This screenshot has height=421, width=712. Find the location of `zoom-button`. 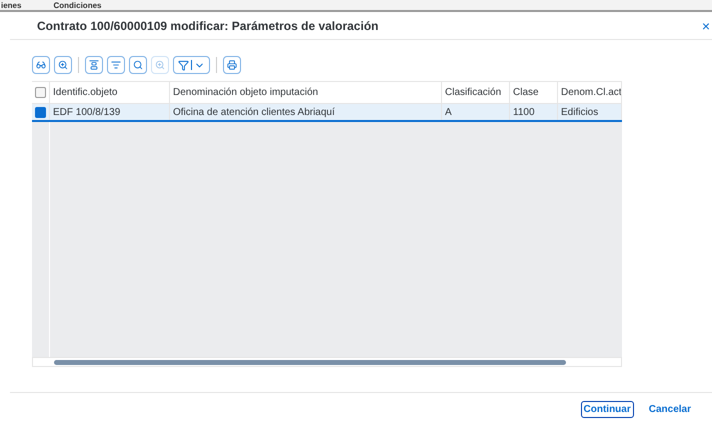

zoom-button is located at coordinates (63, 65).